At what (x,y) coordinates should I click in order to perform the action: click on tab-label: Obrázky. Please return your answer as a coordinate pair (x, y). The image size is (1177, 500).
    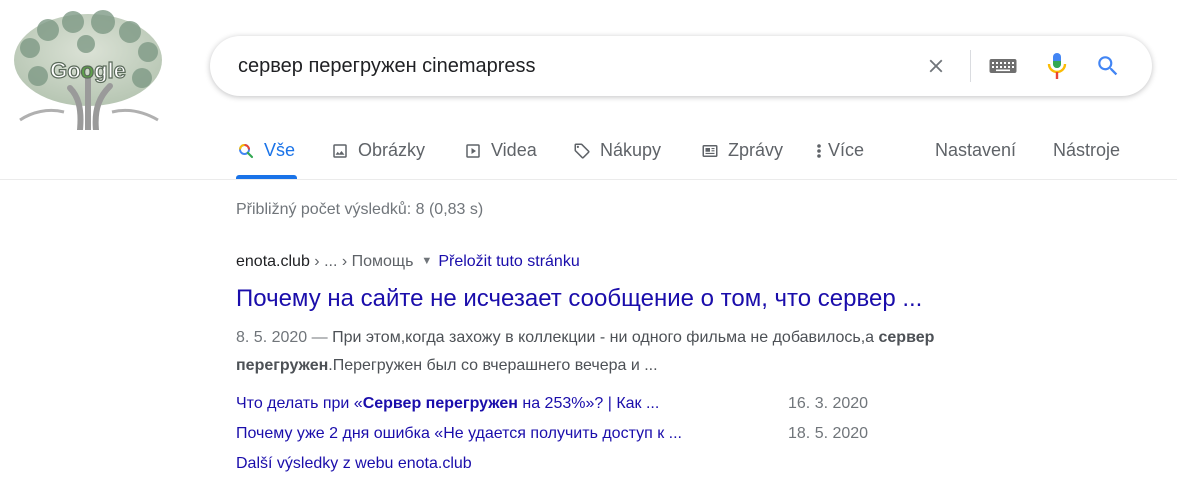
    Looking at the image, I should click on (392, 150).